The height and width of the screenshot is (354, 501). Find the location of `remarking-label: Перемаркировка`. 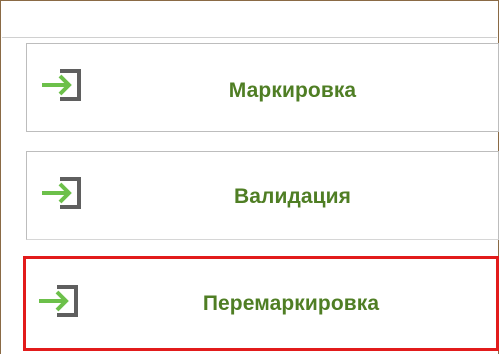

remarking-label: Перемаркировка is located at coordinates (291, 303).